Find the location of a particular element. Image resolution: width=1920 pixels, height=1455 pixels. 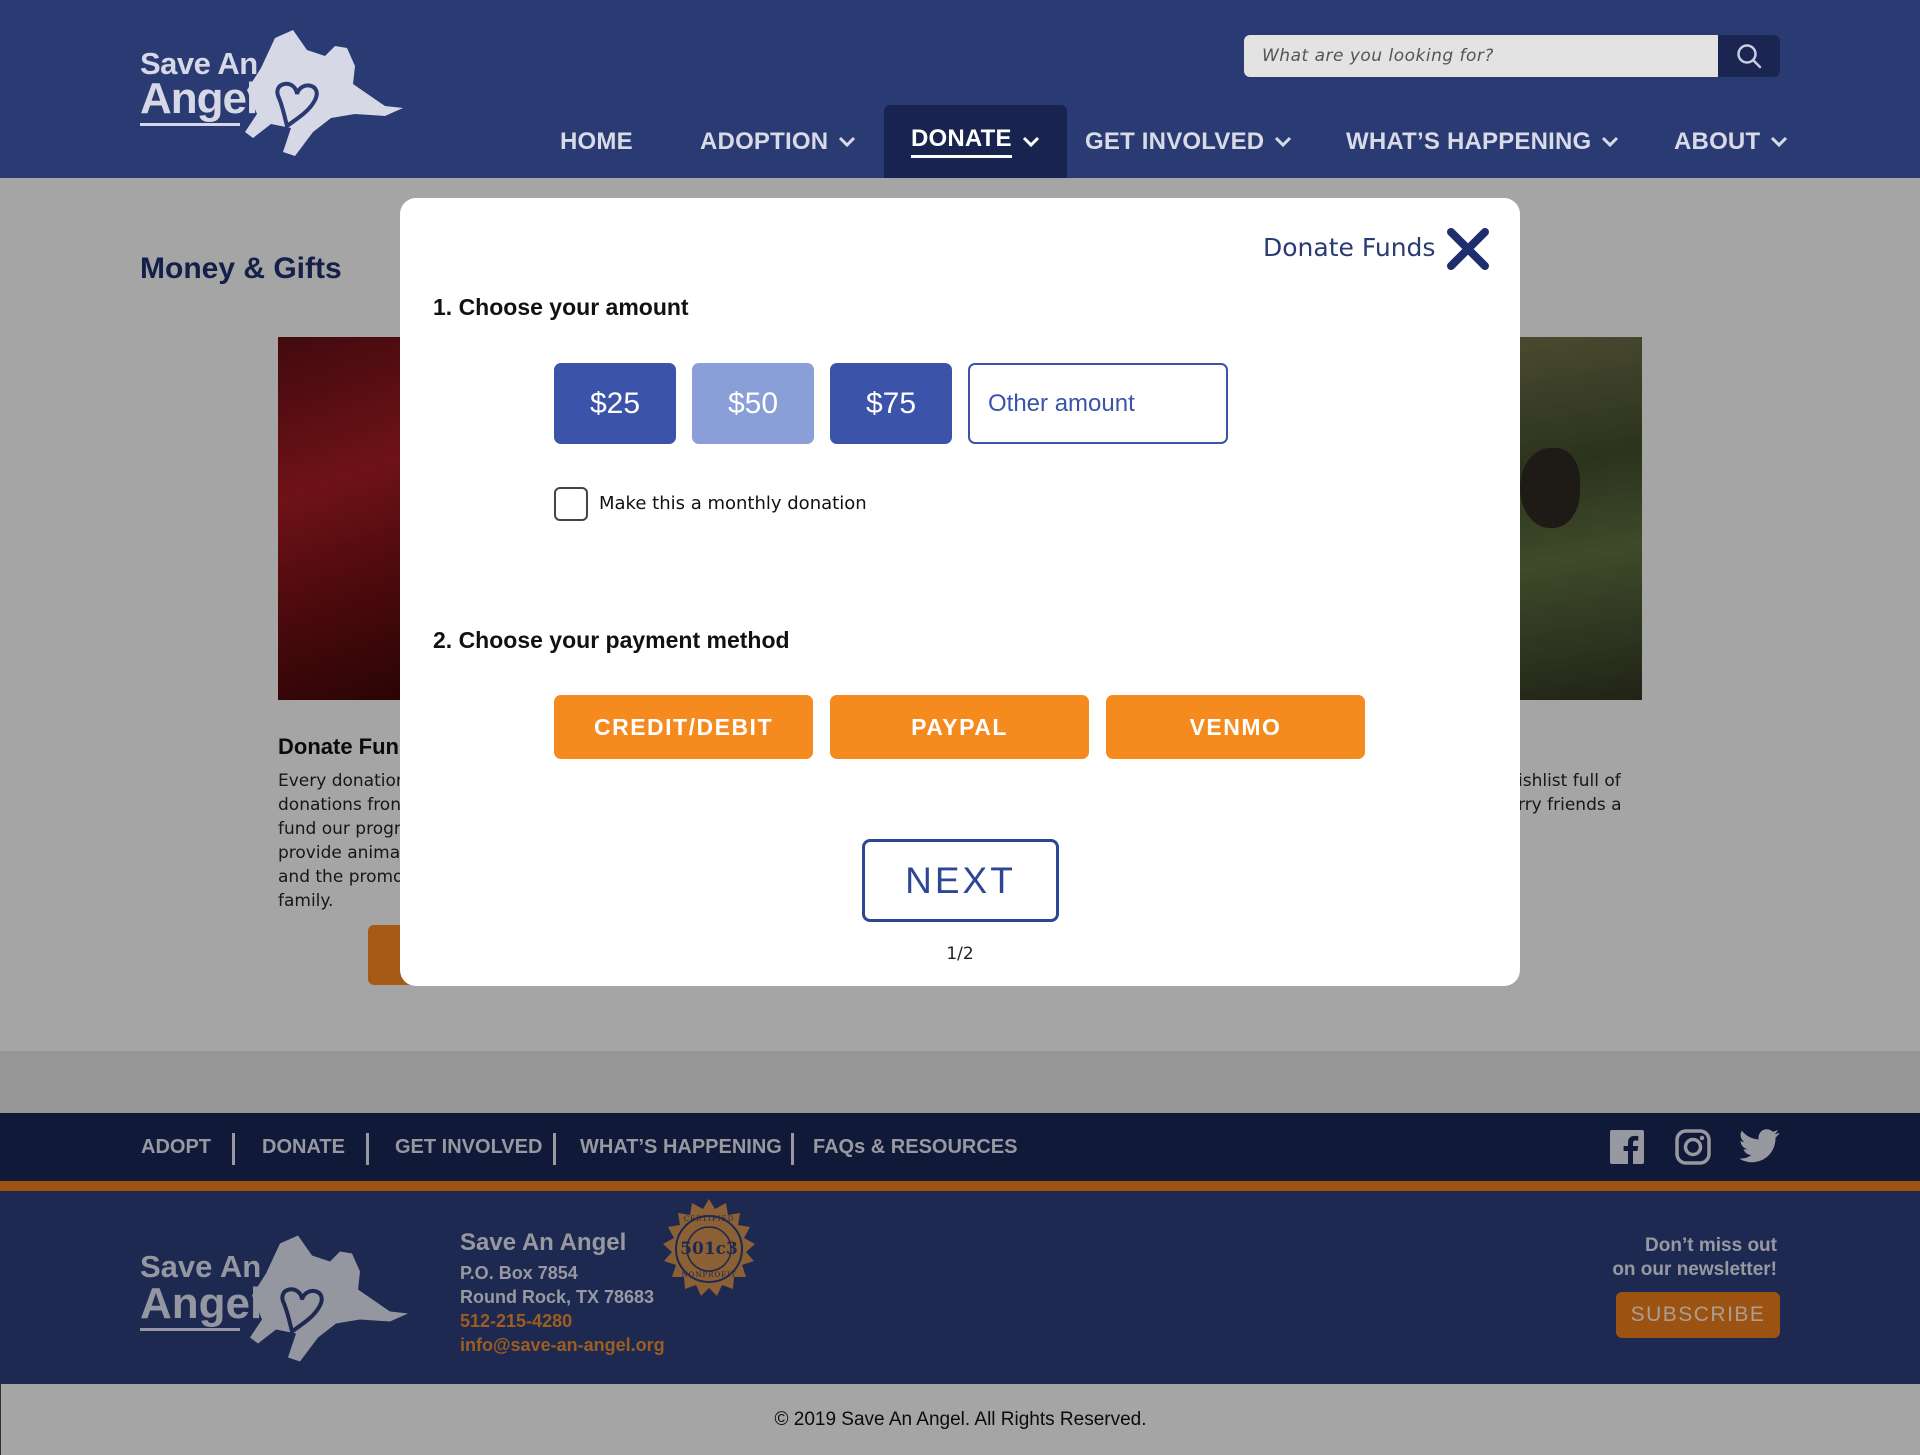

next-button: NEXT is located at coordinates (960, 880).